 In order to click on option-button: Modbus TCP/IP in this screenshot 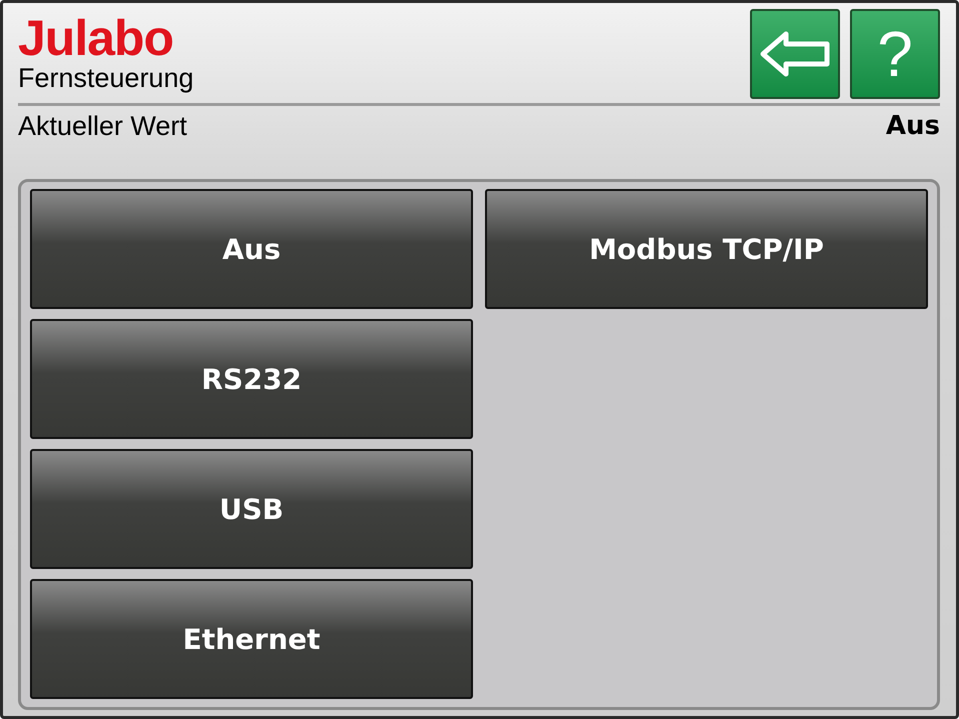, I will do `click(706, 249)`.